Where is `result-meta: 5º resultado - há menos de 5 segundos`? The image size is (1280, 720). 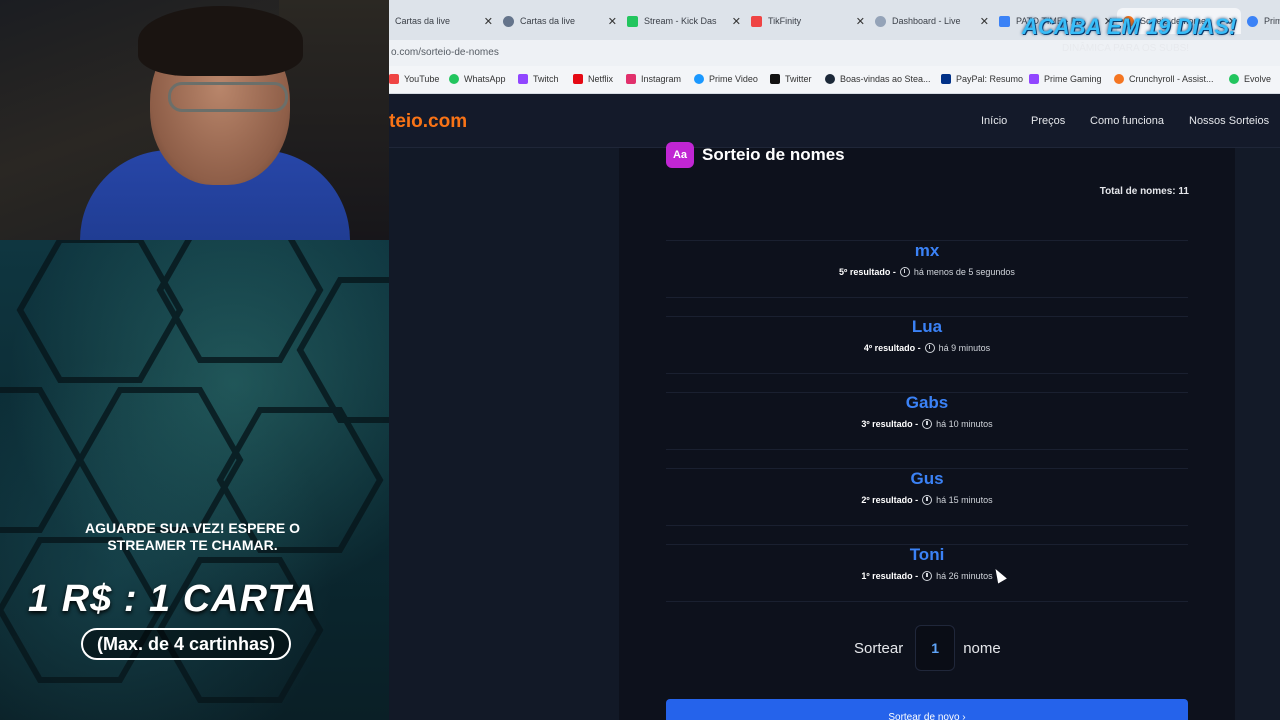
result-meta: 5º resultado - há menos de 5 segundos is located at coordinates (927, 272).